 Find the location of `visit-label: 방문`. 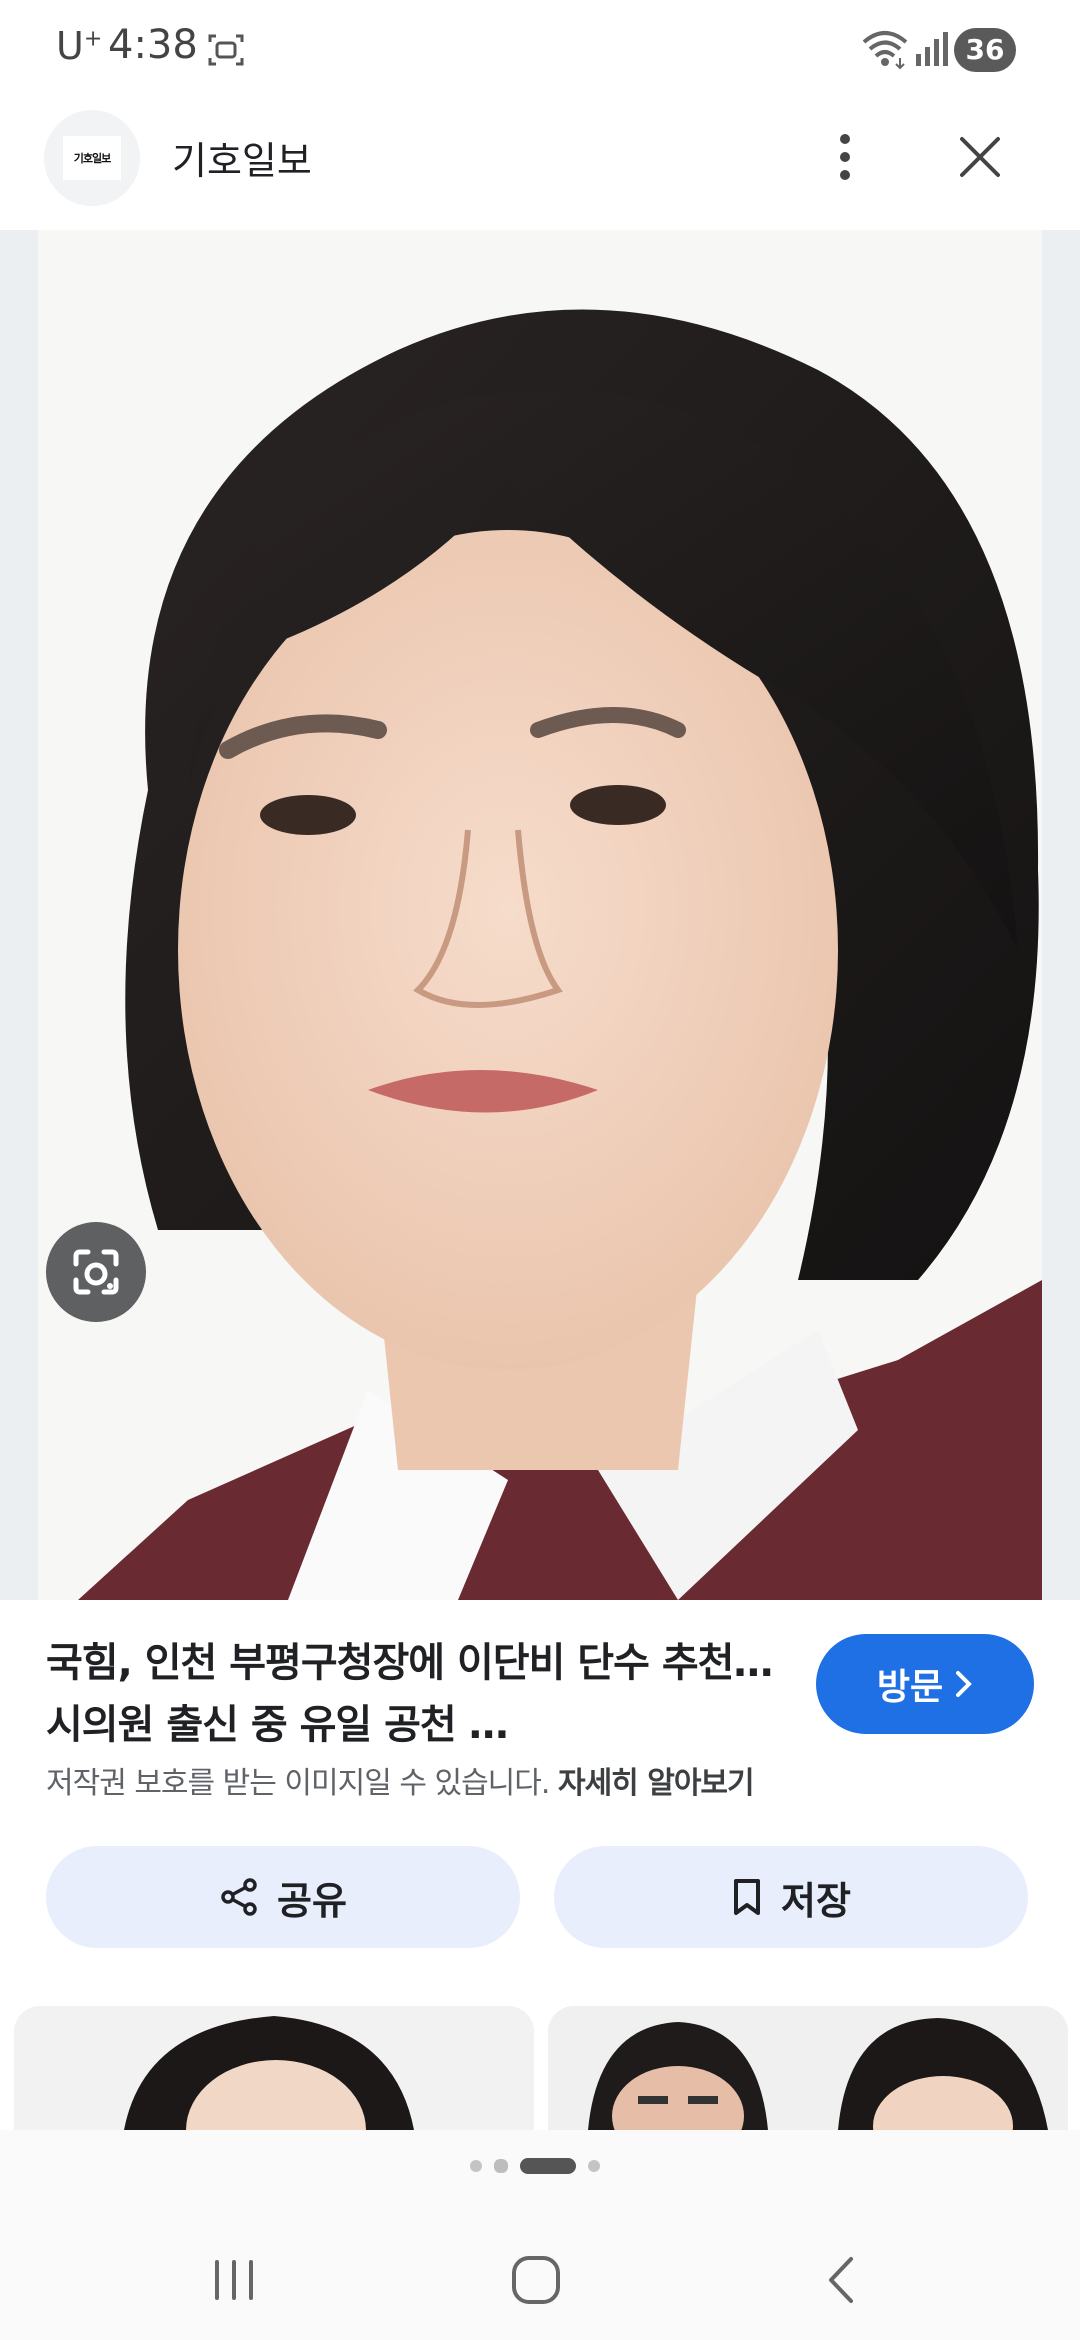

visit-label: 방문 is located at coordinates (910, 1687).